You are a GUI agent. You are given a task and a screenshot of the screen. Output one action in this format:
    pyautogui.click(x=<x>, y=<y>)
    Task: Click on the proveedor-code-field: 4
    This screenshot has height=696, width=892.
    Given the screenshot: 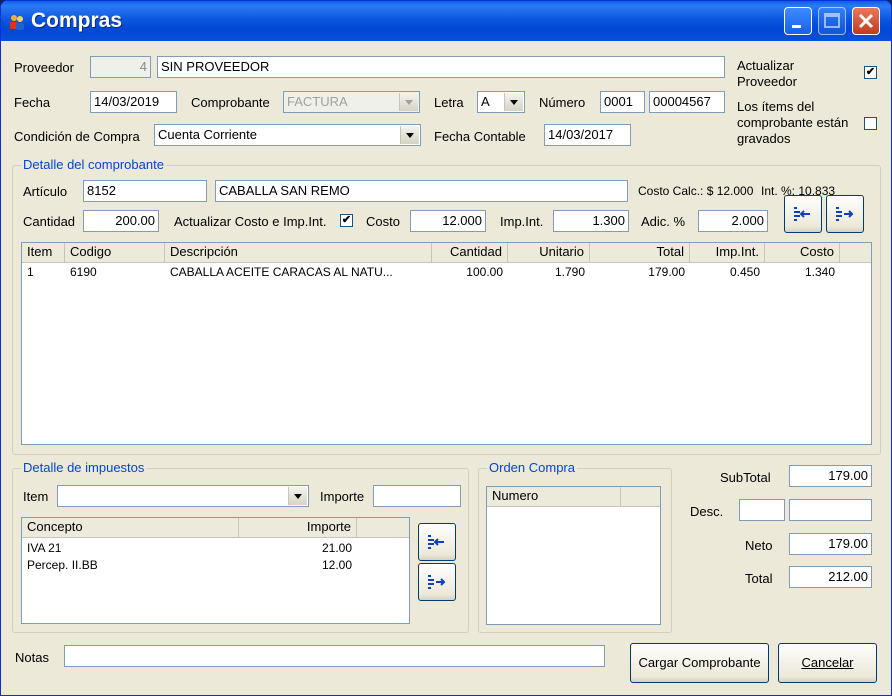 What is the action you would take?
    pyautogui.click(x=120, y=67)
    